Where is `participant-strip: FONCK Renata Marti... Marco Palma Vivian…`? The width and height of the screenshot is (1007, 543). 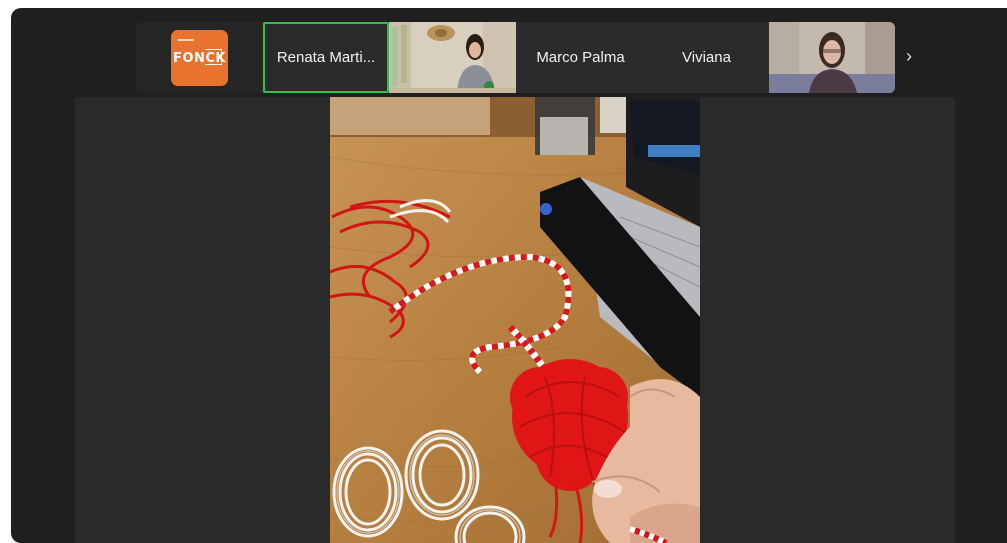
participant-strip: FONCK Renata Marti... Marco Palma Vivian… is located at coordinates (515, 57).